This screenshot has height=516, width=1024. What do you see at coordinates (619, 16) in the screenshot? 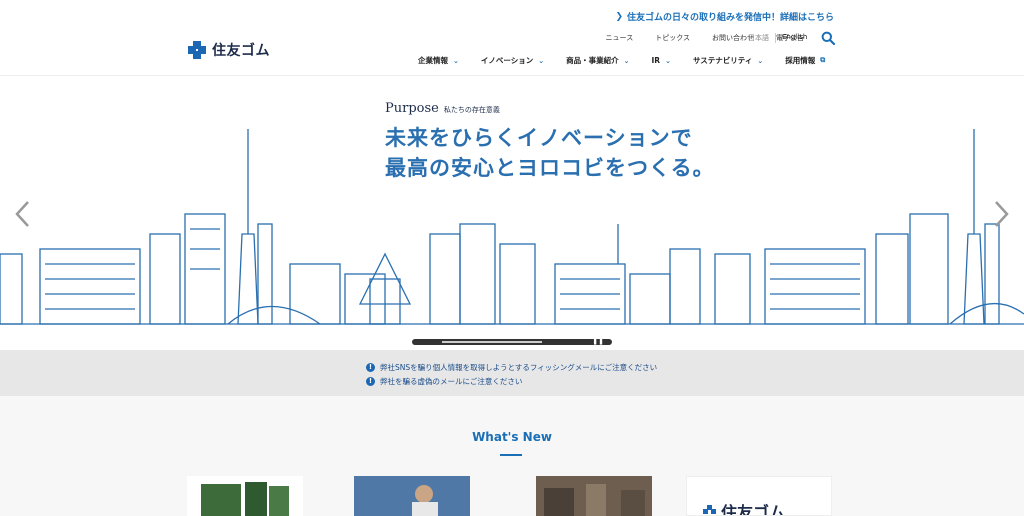
I see `chevron-right-icon: ❯` at bounding box center [619, 16].